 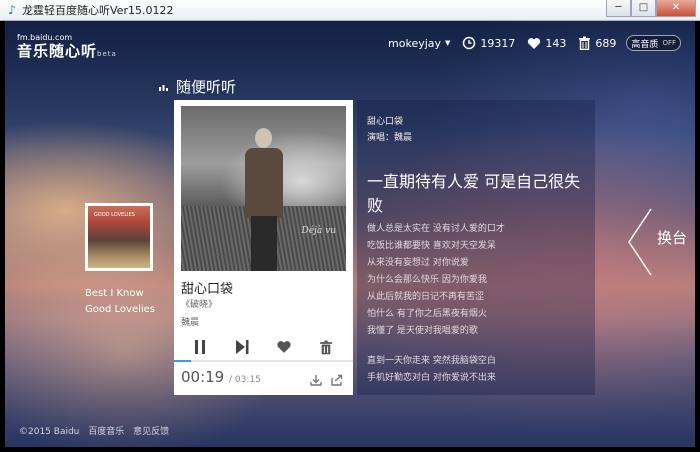 I want to click on card-actions, so click(x=322, y=380).